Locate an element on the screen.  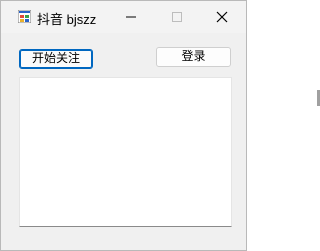
windows-form-icon is located at coordinates (24, 16).